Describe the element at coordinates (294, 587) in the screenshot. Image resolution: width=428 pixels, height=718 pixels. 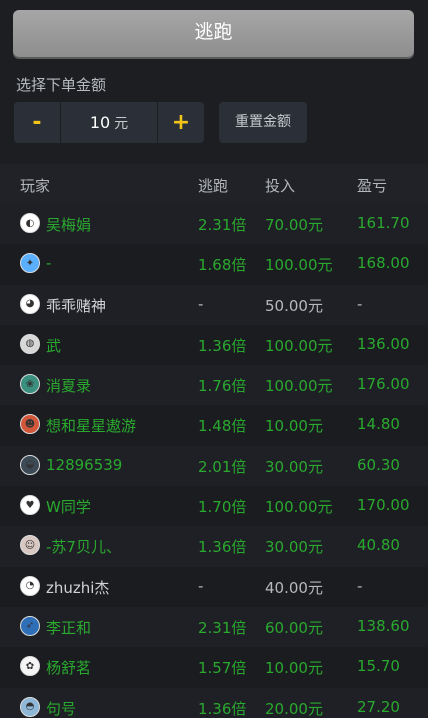
I see `player-bet: 40.00元` at that location.